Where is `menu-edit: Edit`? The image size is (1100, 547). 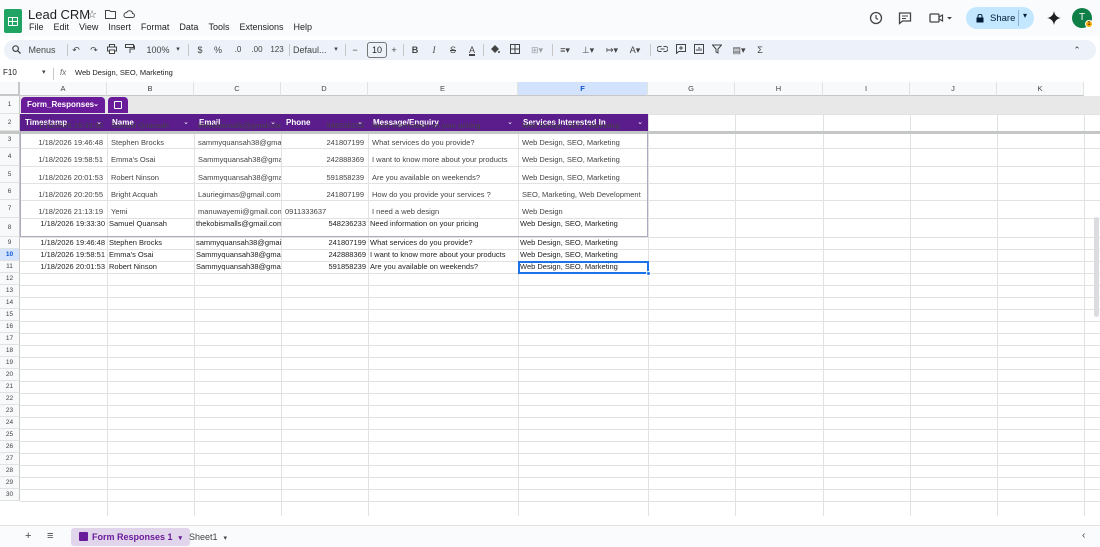
menu-edit: Edit is located at coordinates (62, 27).